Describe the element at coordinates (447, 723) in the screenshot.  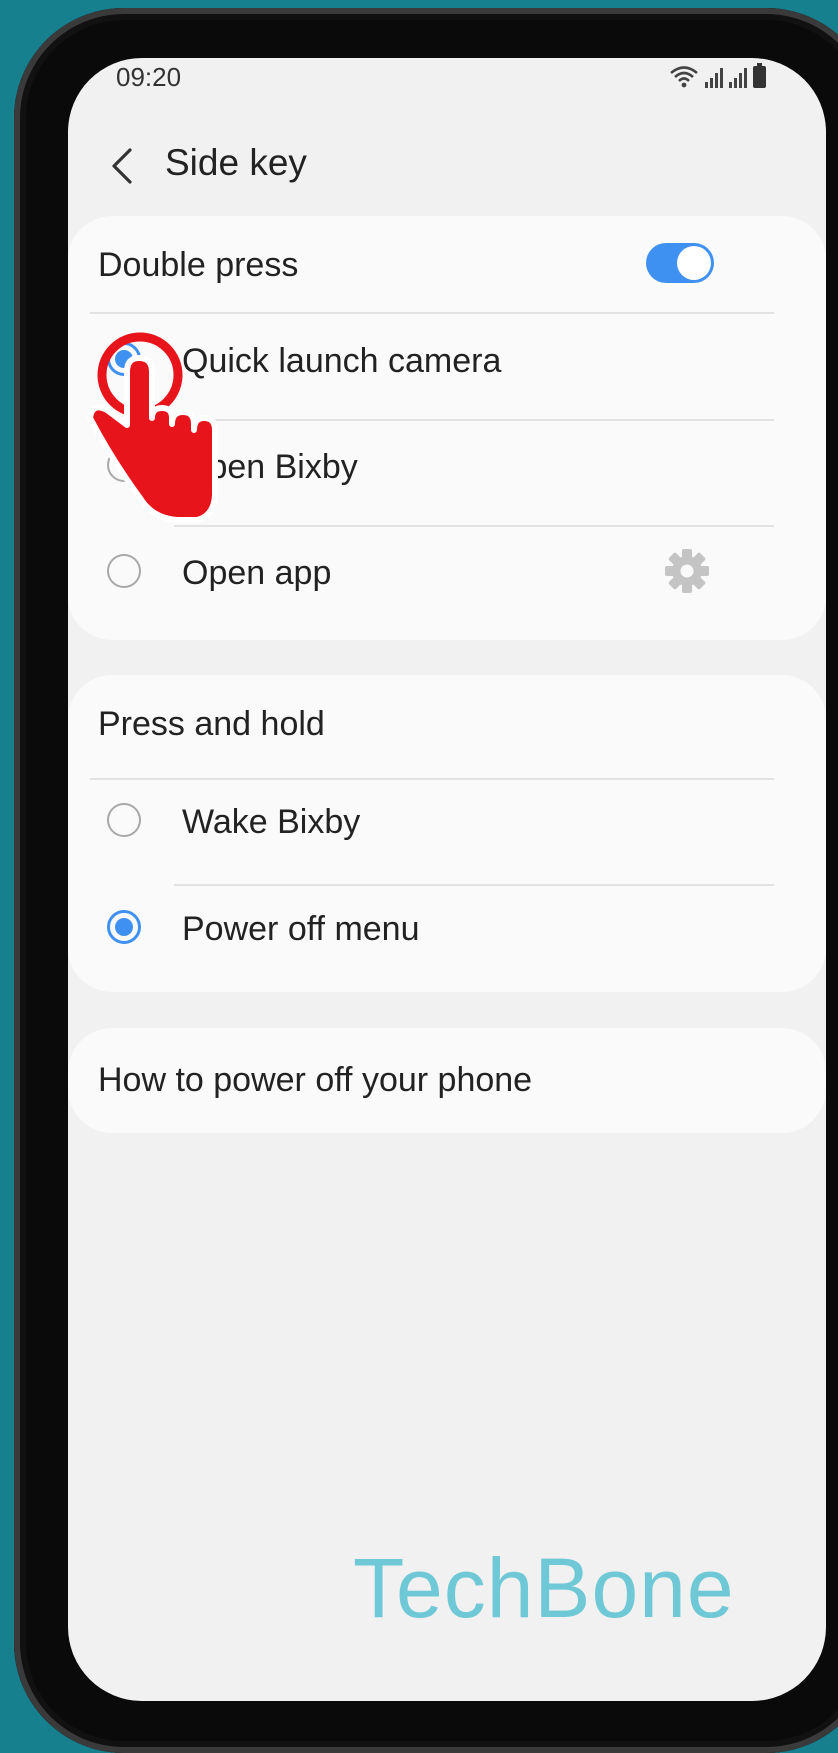
I see `press-and-hold-header: Press and hold` at that location.